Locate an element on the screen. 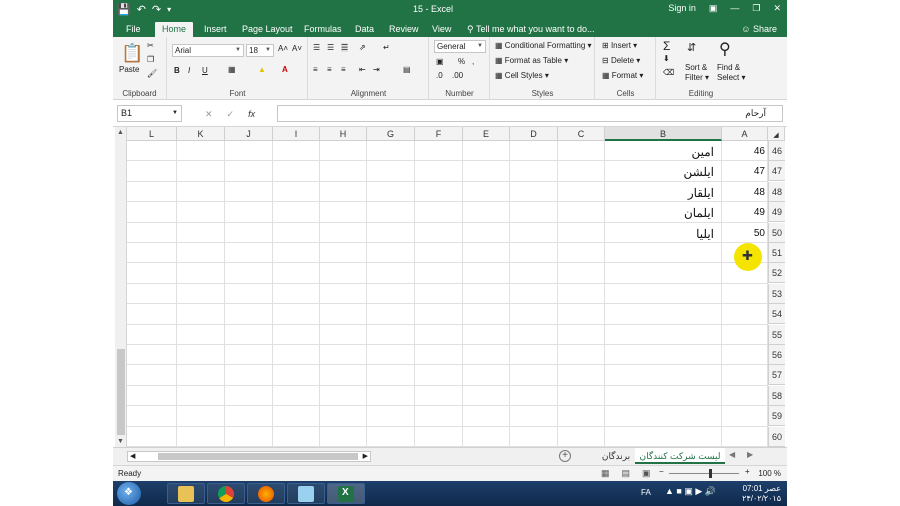 The height and width of the screenshot is (506, 900). column-header-l: L is located at coordinates (152, 134).